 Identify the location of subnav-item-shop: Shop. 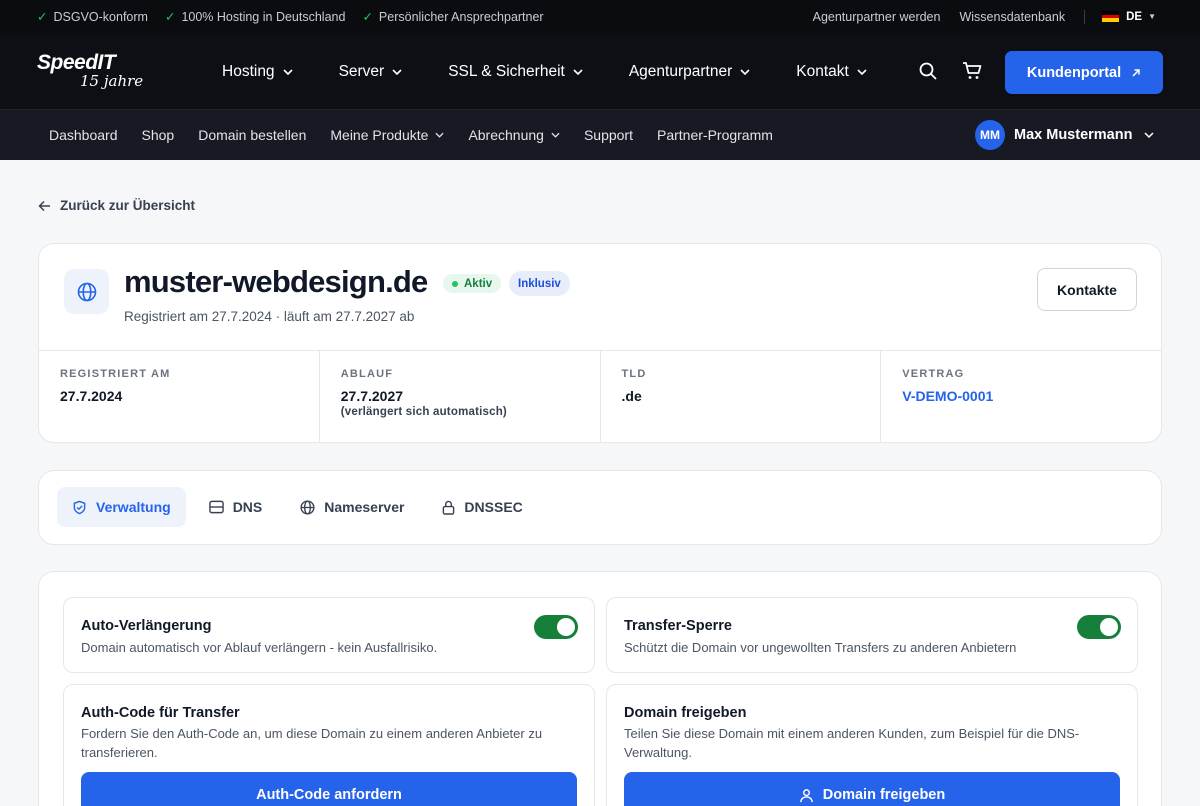
(158, 135).